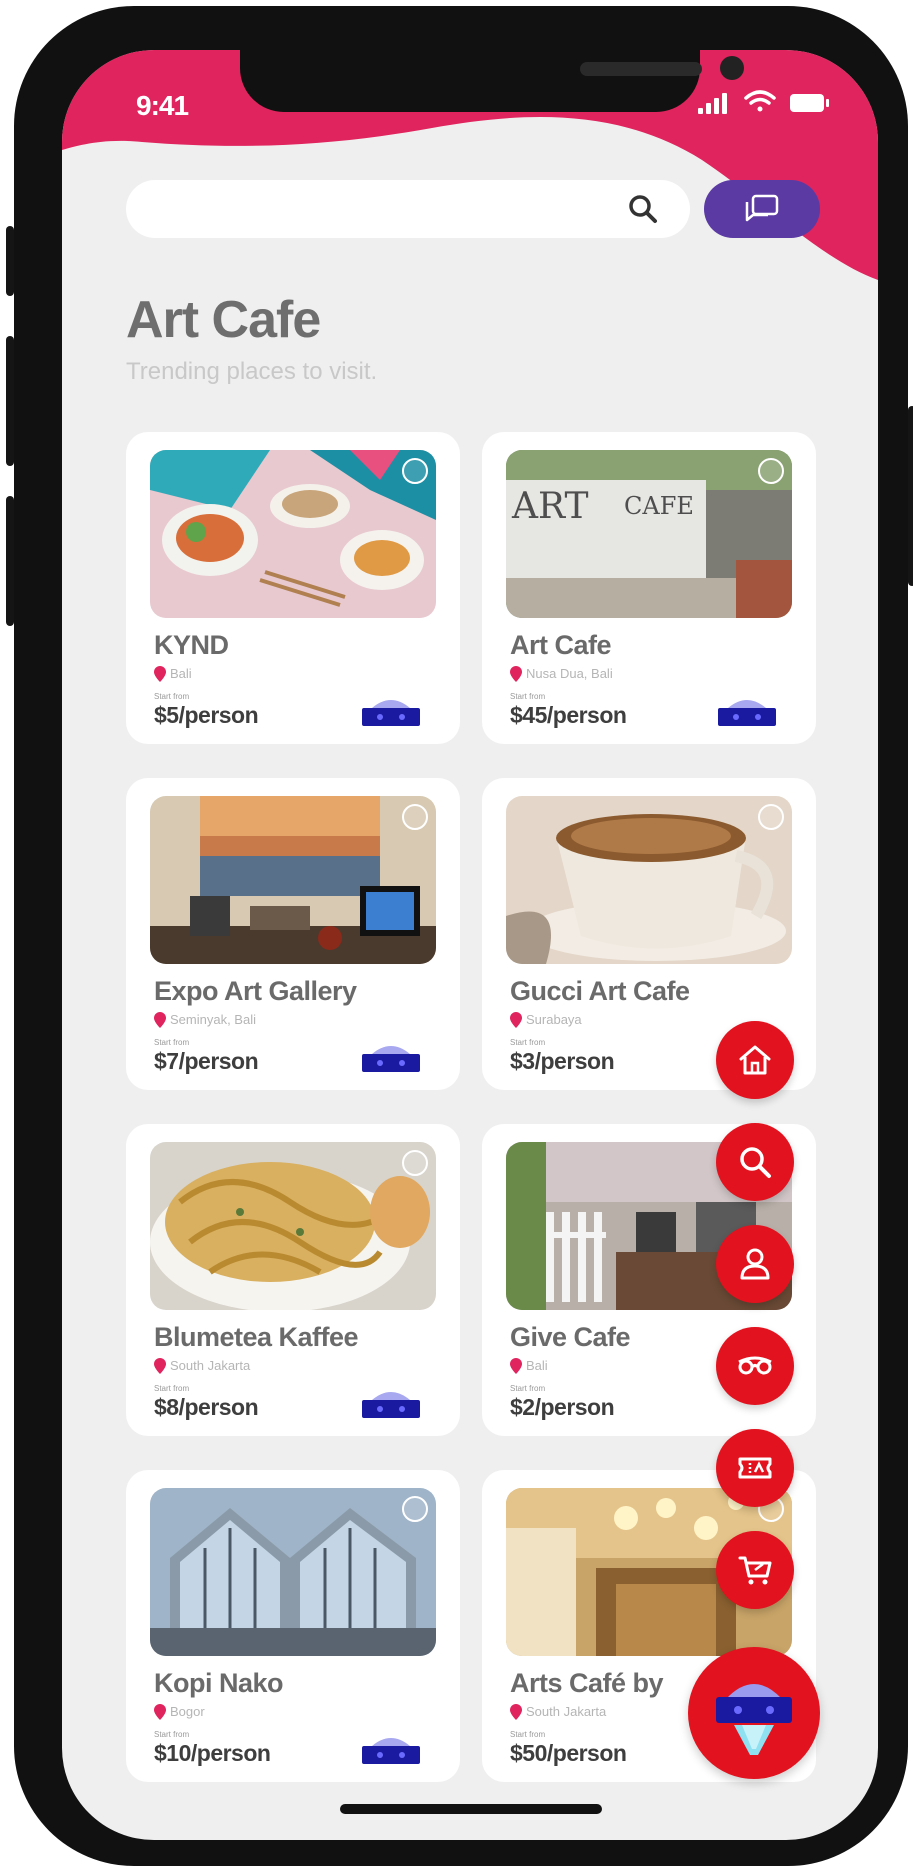 This screenshot has height=1874, width=913. I want to click on fab-profile-button, so click(755, 1264).